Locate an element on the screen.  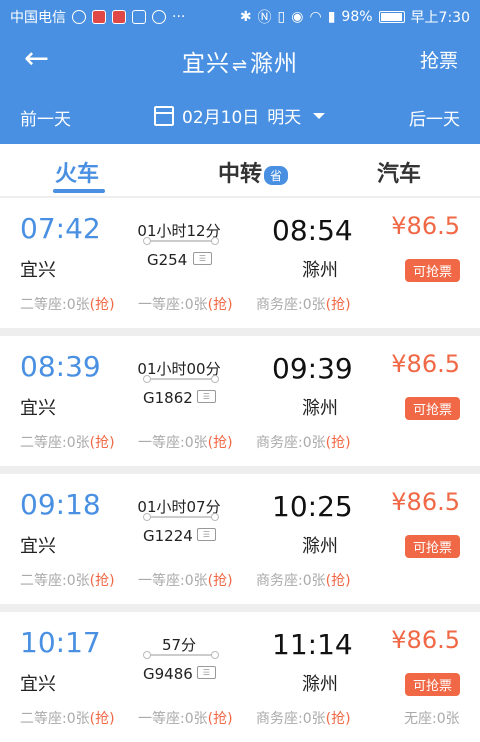
caret-down-icon is located at coordinates (319, 115).